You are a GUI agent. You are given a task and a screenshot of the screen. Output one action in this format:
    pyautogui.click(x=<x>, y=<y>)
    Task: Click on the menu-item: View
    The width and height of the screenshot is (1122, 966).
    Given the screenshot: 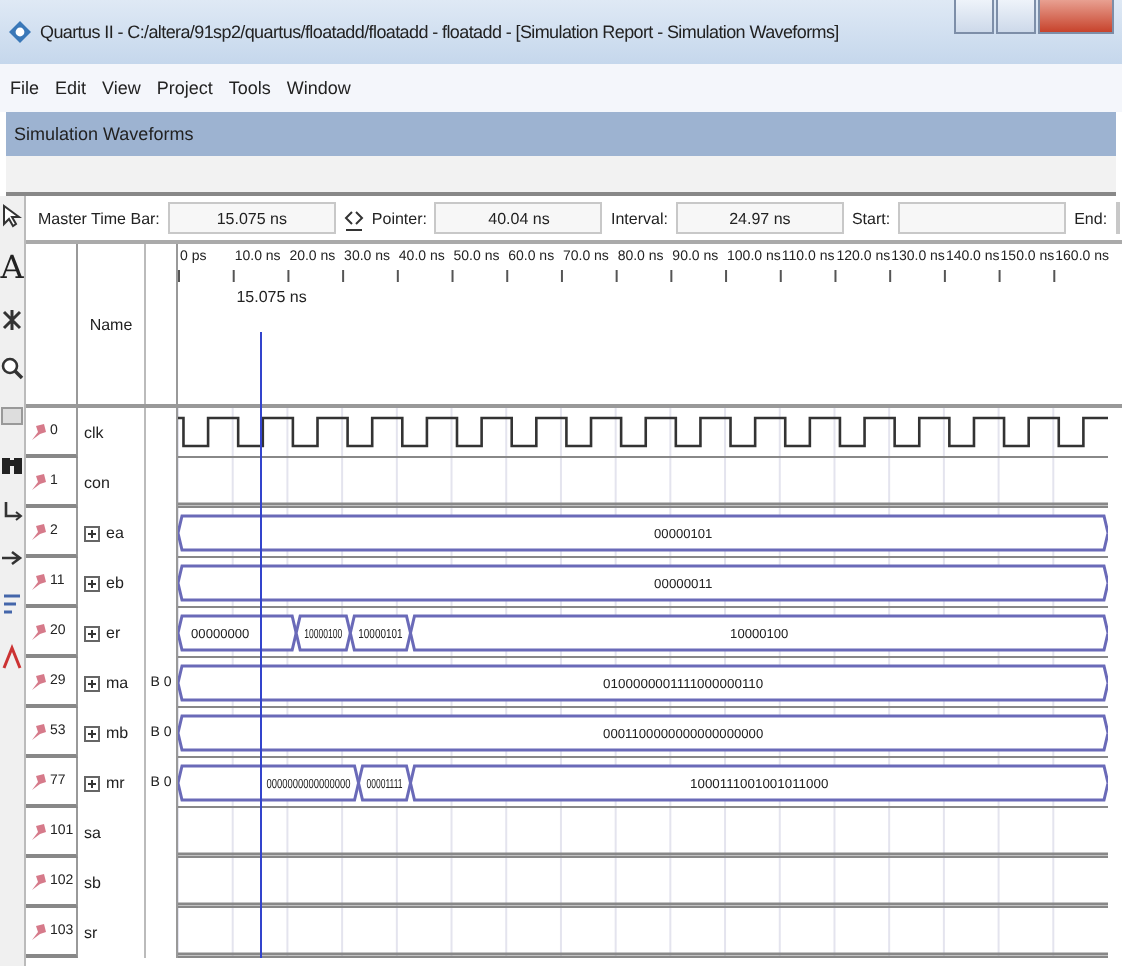 What is the action you would take?
    pyautogui.click(x=121, y=88)
    